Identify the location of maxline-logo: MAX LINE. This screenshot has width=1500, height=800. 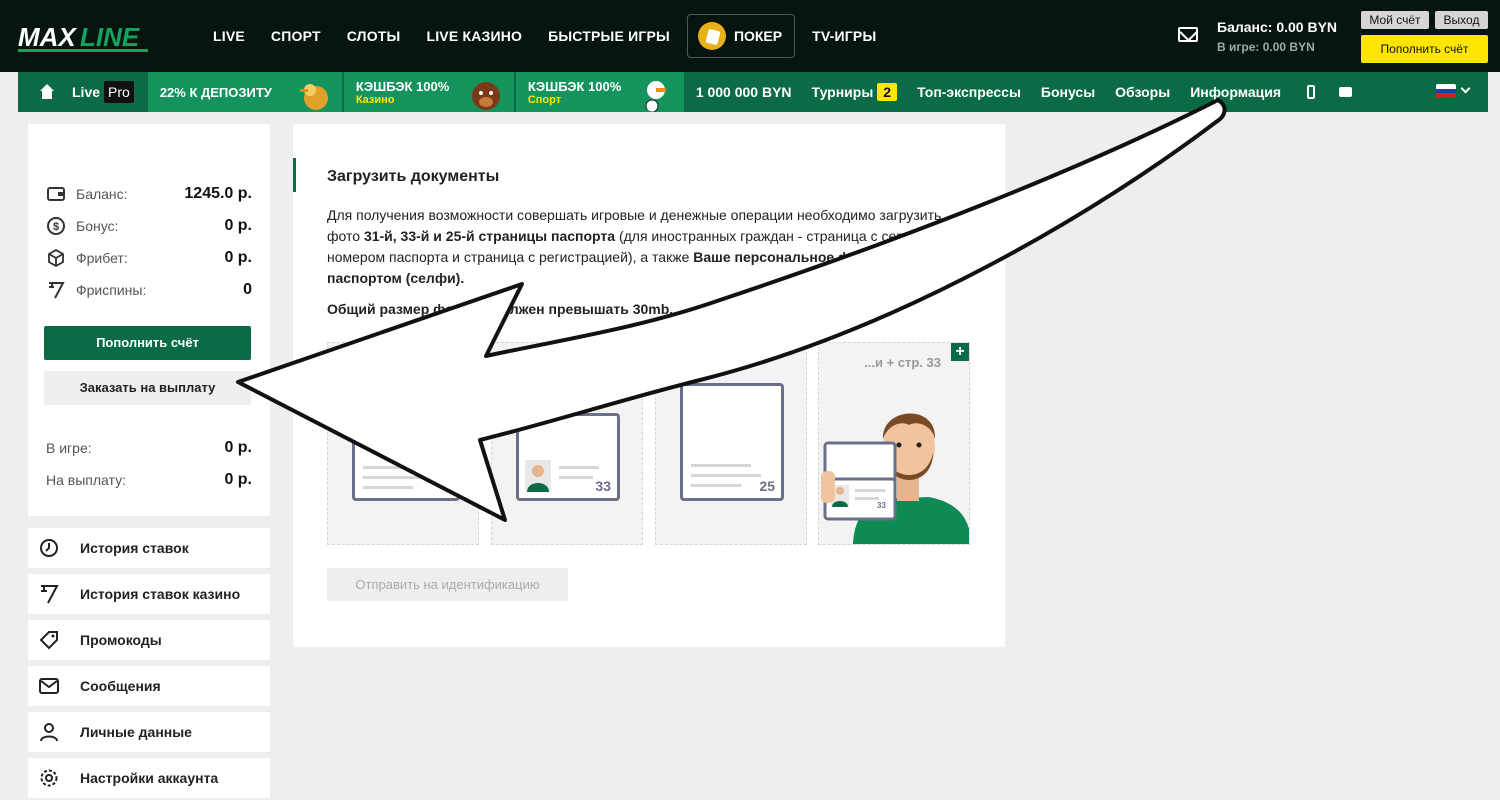
(88, 37).